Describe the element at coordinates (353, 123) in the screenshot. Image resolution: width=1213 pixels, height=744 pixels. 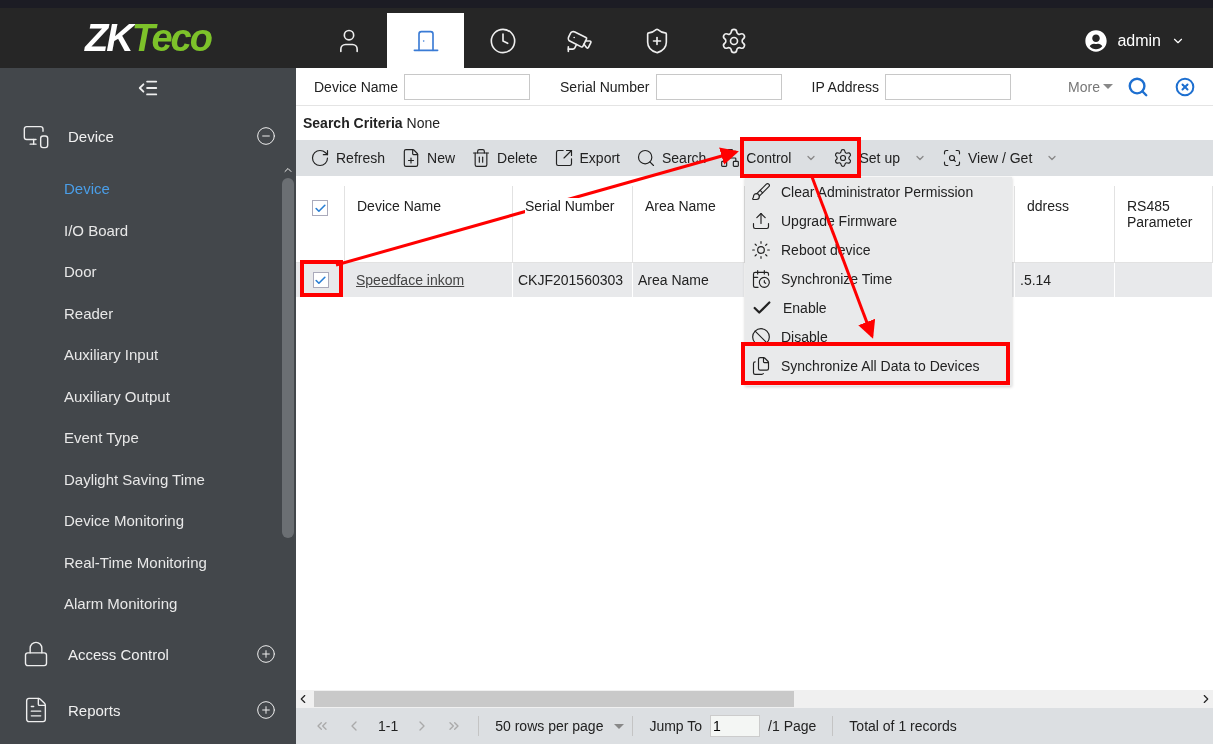
I see `criteria-label: Search Criteria` at that location.